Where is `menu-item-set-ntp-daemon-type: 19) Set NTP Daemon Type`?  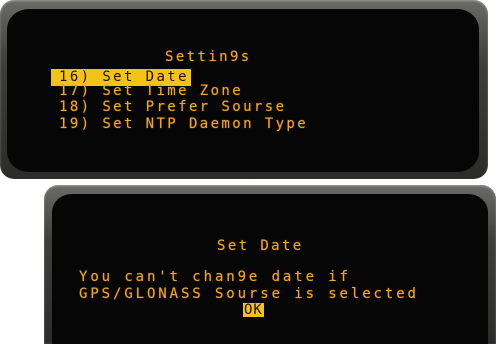
menu-item-set-ntp-daemon-type: 19) Set NTP Daemon Type is located at coordinates (179, 124).